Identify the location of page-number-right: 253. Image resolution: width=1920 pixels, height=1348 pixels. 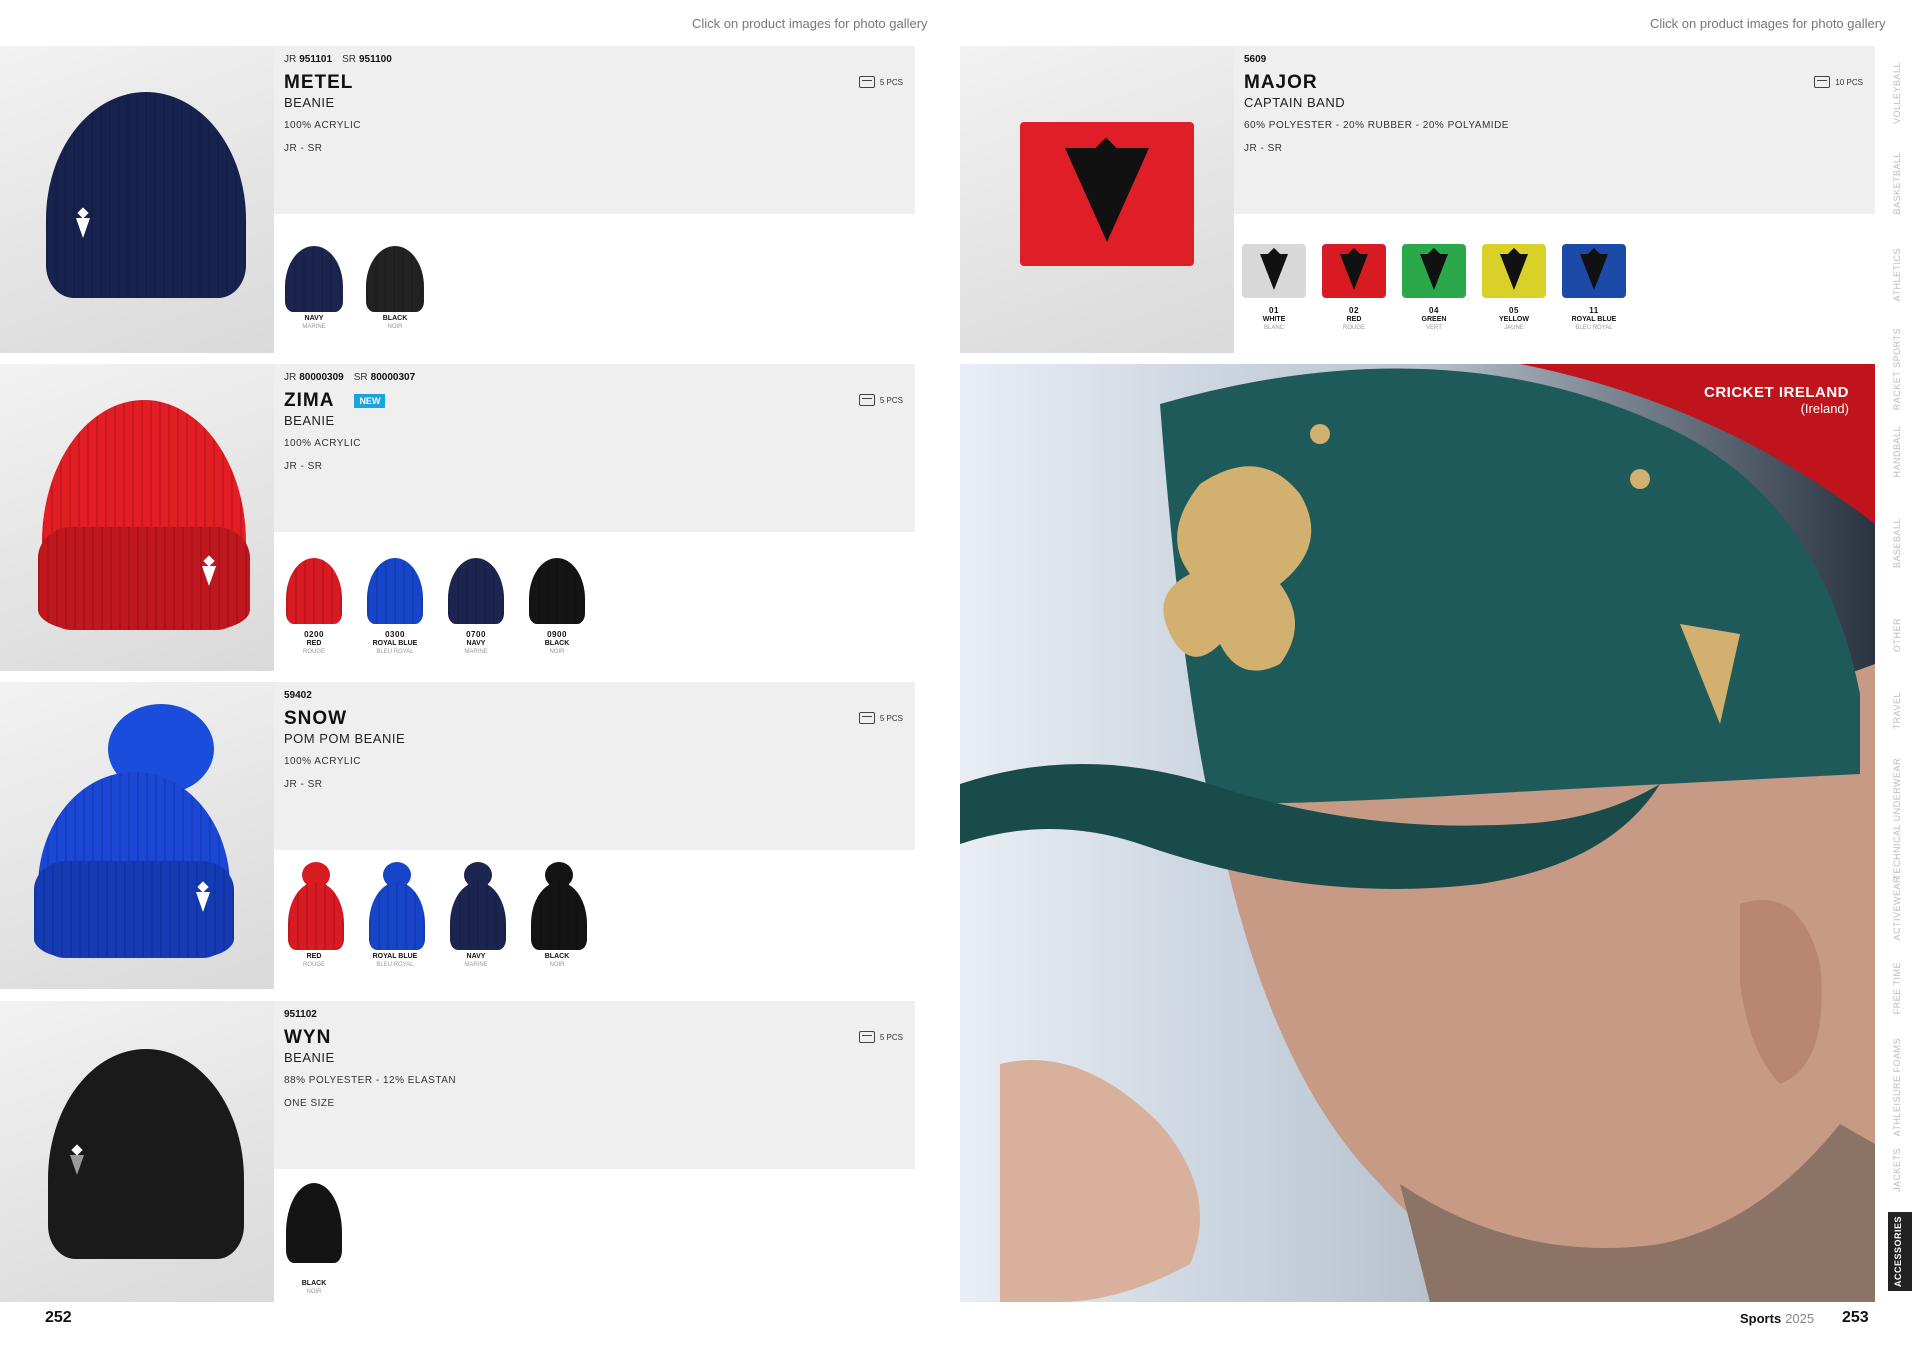
(1855, 1317).